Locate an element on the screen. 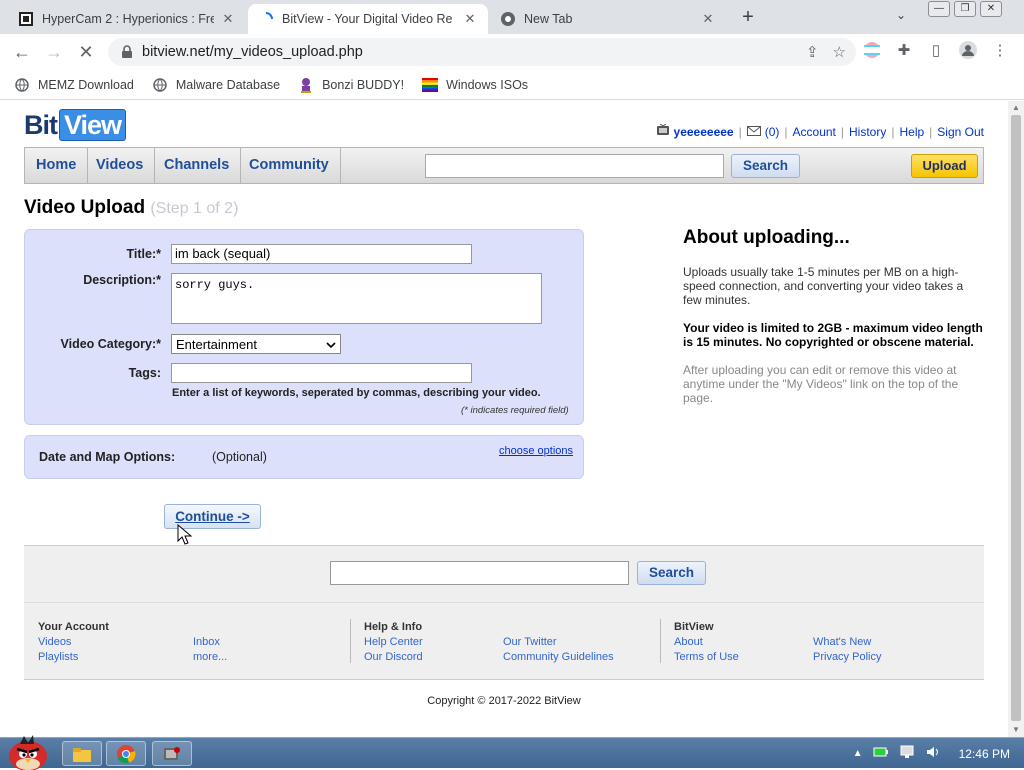 Image resolution: width=1024 pixels, height=770 pixels. footer-link-whats-new: What's New is located at coordinates (842, 642).